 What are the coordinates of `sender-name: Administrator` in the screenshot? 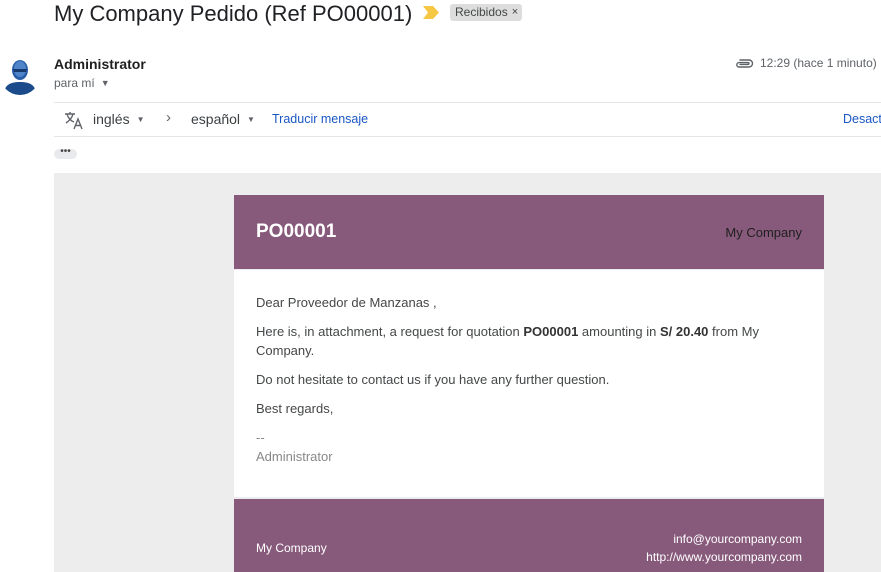 It's located at (100, 64).